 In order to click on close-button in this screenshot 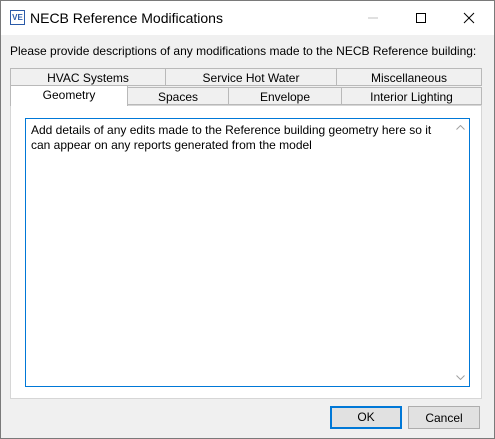, I will do `click(469, 18)`.